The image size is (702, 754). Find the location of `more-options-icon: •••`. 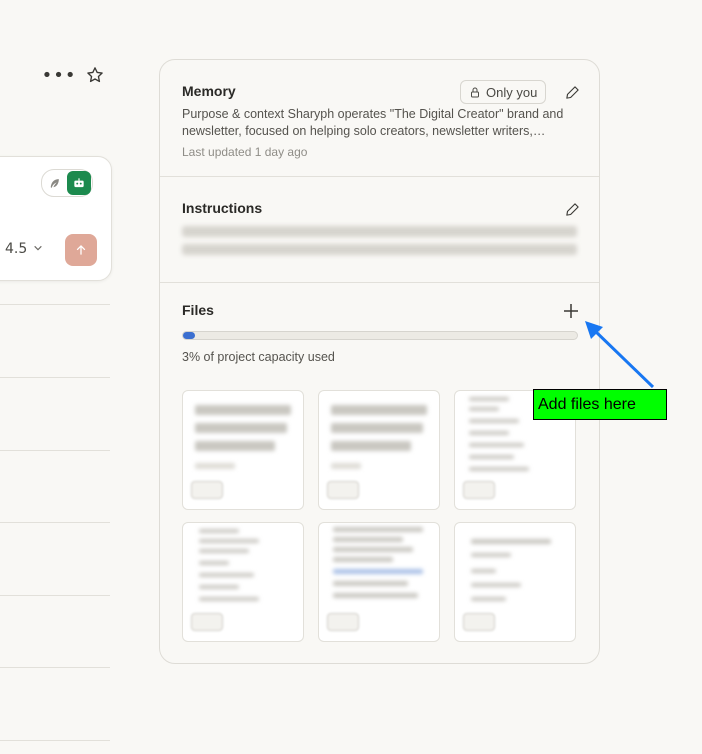

more-options-icon: ••• is located at coordinates (59, 75).